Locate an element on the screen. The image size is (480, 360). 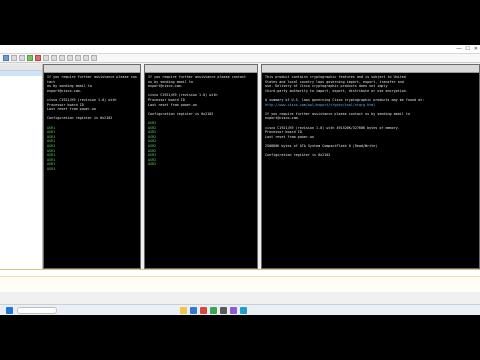
print-icon is located at coordinates (70, 58).